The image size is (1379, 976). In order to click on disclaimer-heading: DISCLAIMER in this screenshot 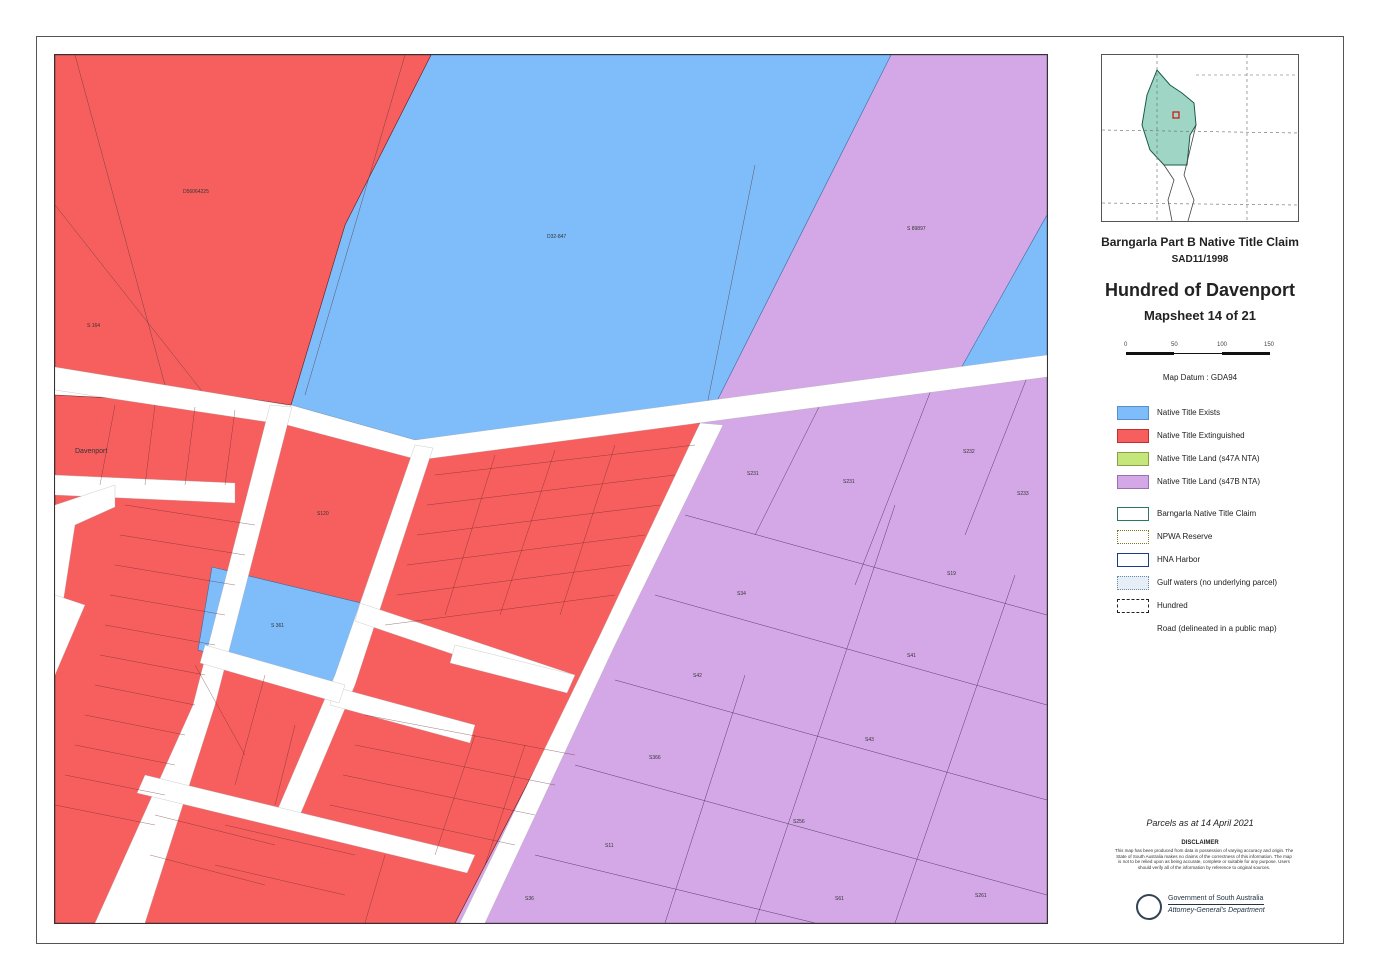, I will do `click(1200, 843)`.